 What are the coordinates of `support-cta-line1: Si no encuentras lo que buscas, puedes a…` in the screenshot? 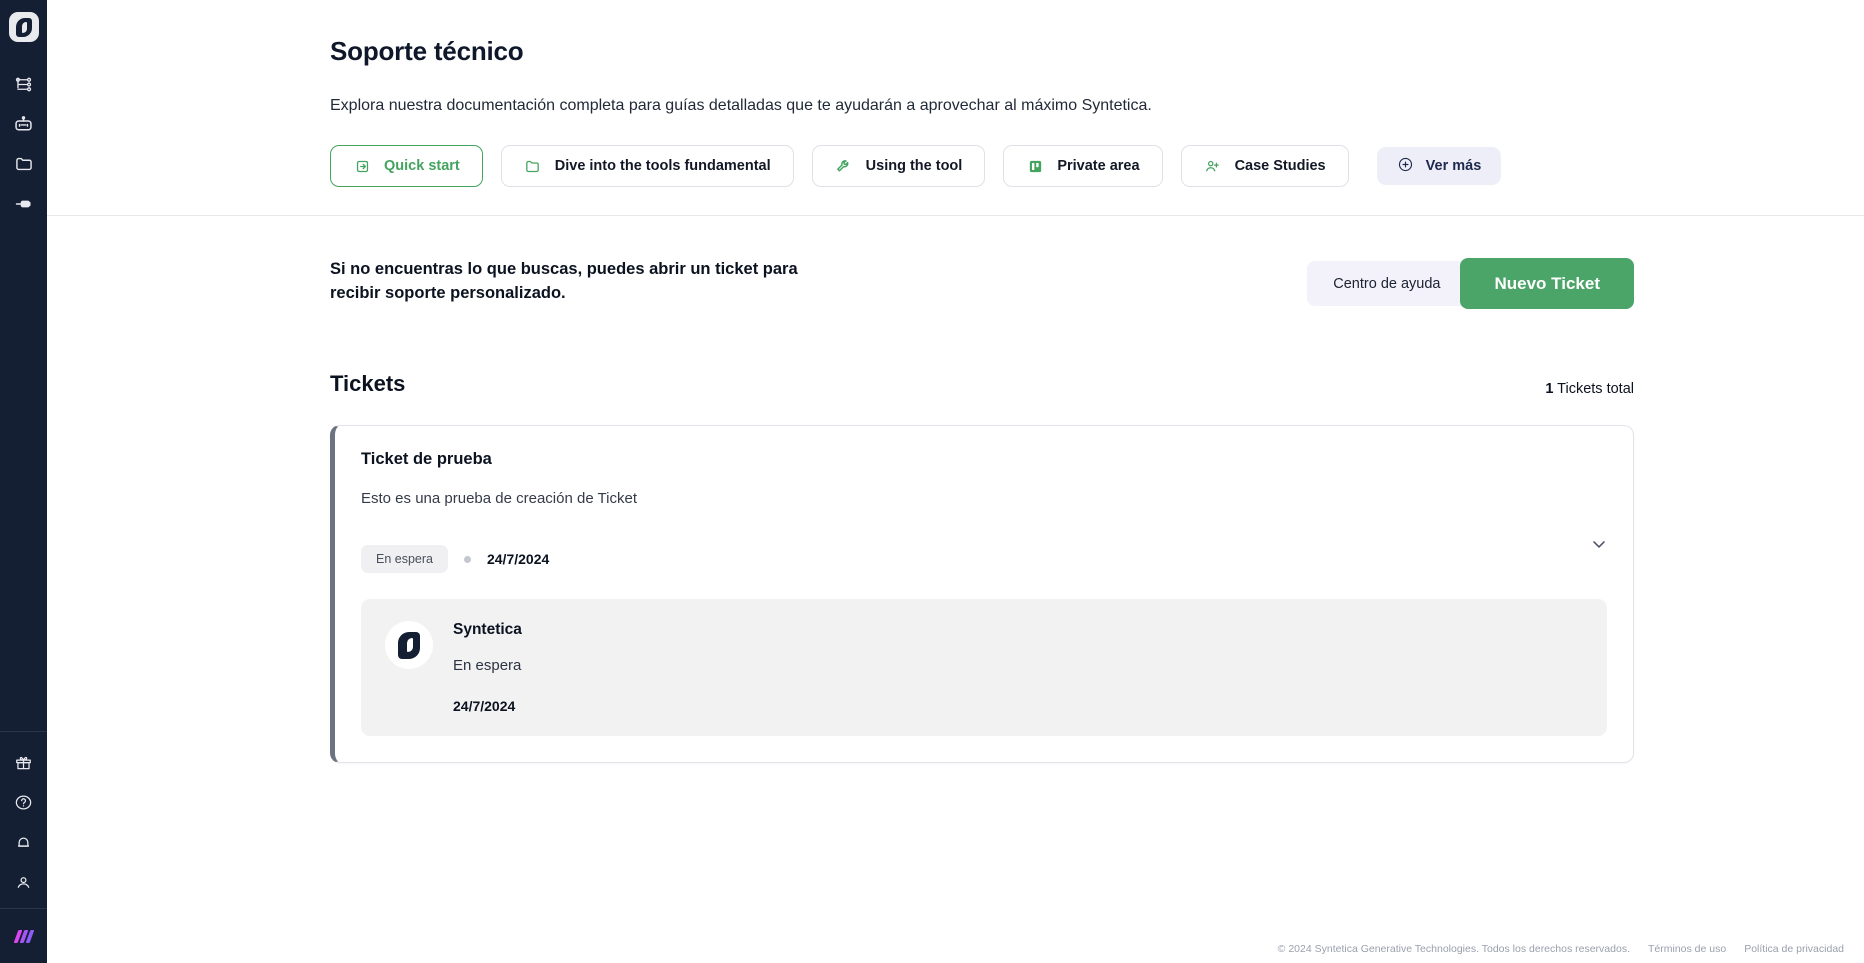 It's located at (564, 269).